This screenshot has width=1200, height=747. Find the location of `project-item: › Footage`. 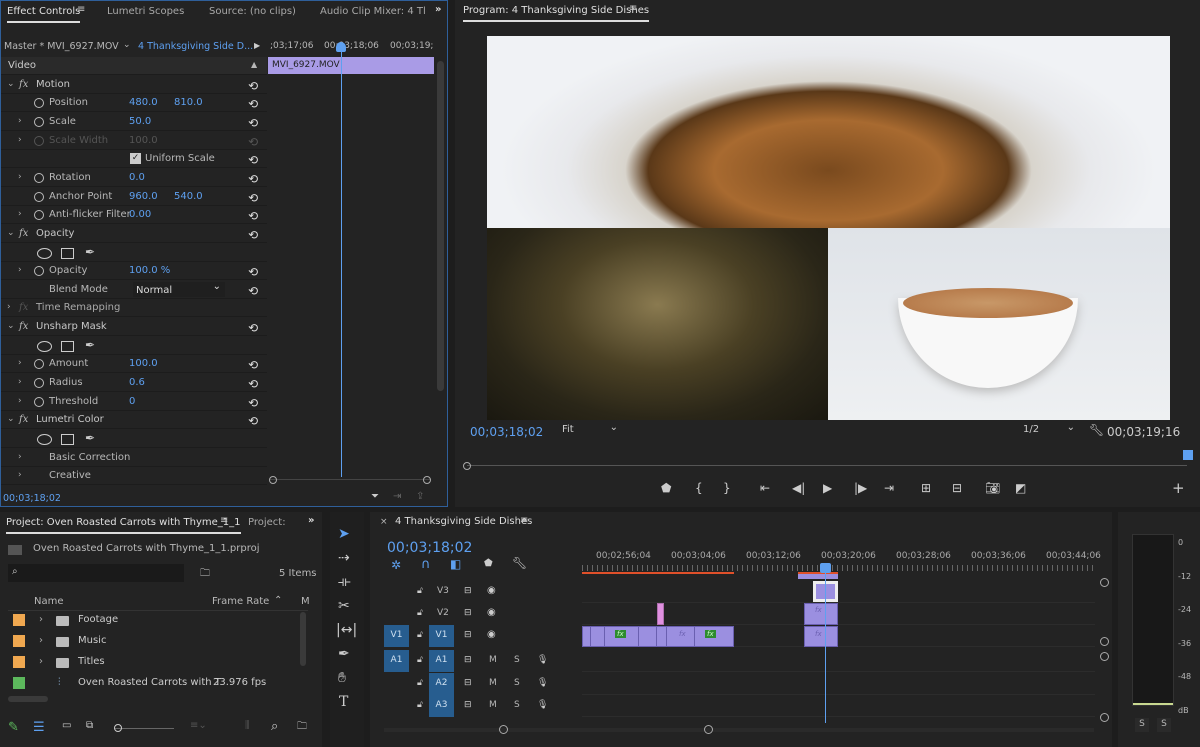

project-item: › Footage is located at coordinates (154, 620).